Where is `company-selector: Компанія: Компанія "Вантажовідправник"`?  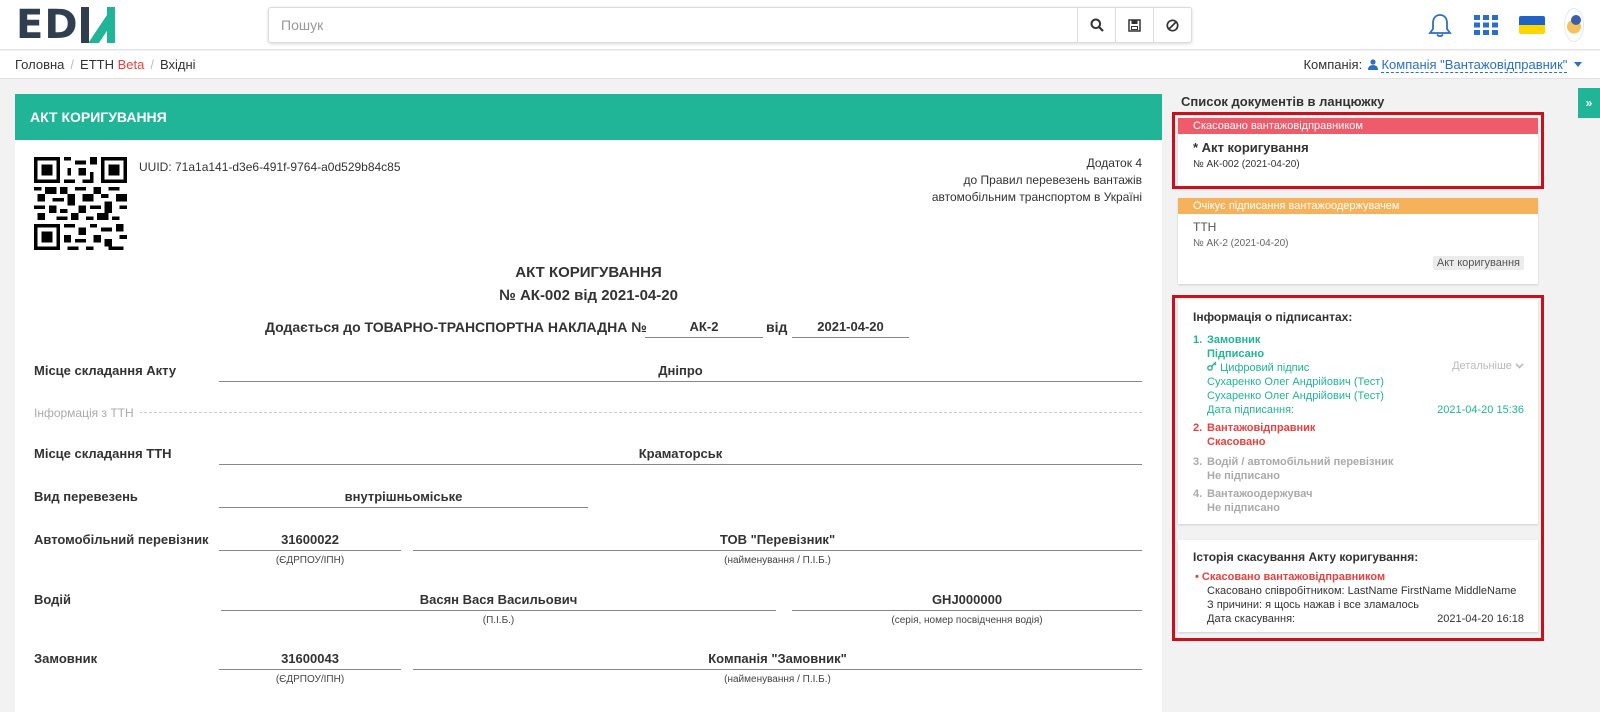 company-selector: Компанія: Компанія "Вантажовідправник" is located at coordinates (1442, 65).